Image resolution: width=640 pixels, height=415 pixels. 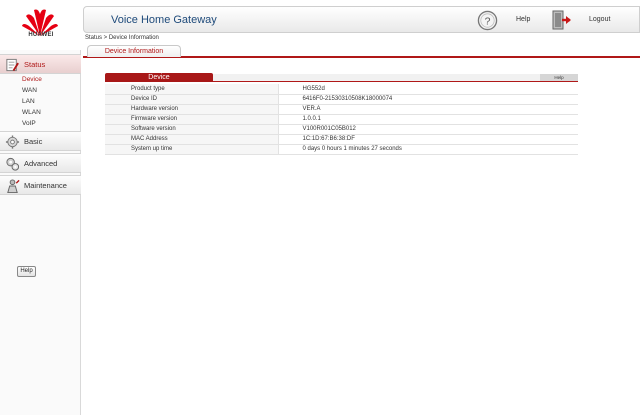 I want to click on basic-icon, so click(x=12, y=142).